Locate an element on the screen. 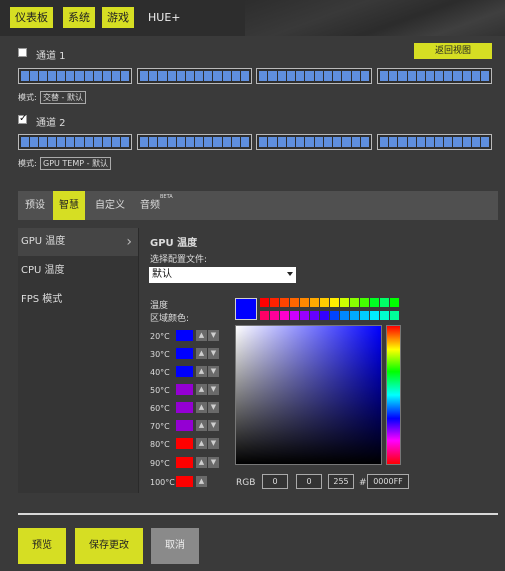 The height and width of the screenshot is (571, 505). nav-system-button: 系统 is located at coordinates (79, 17).